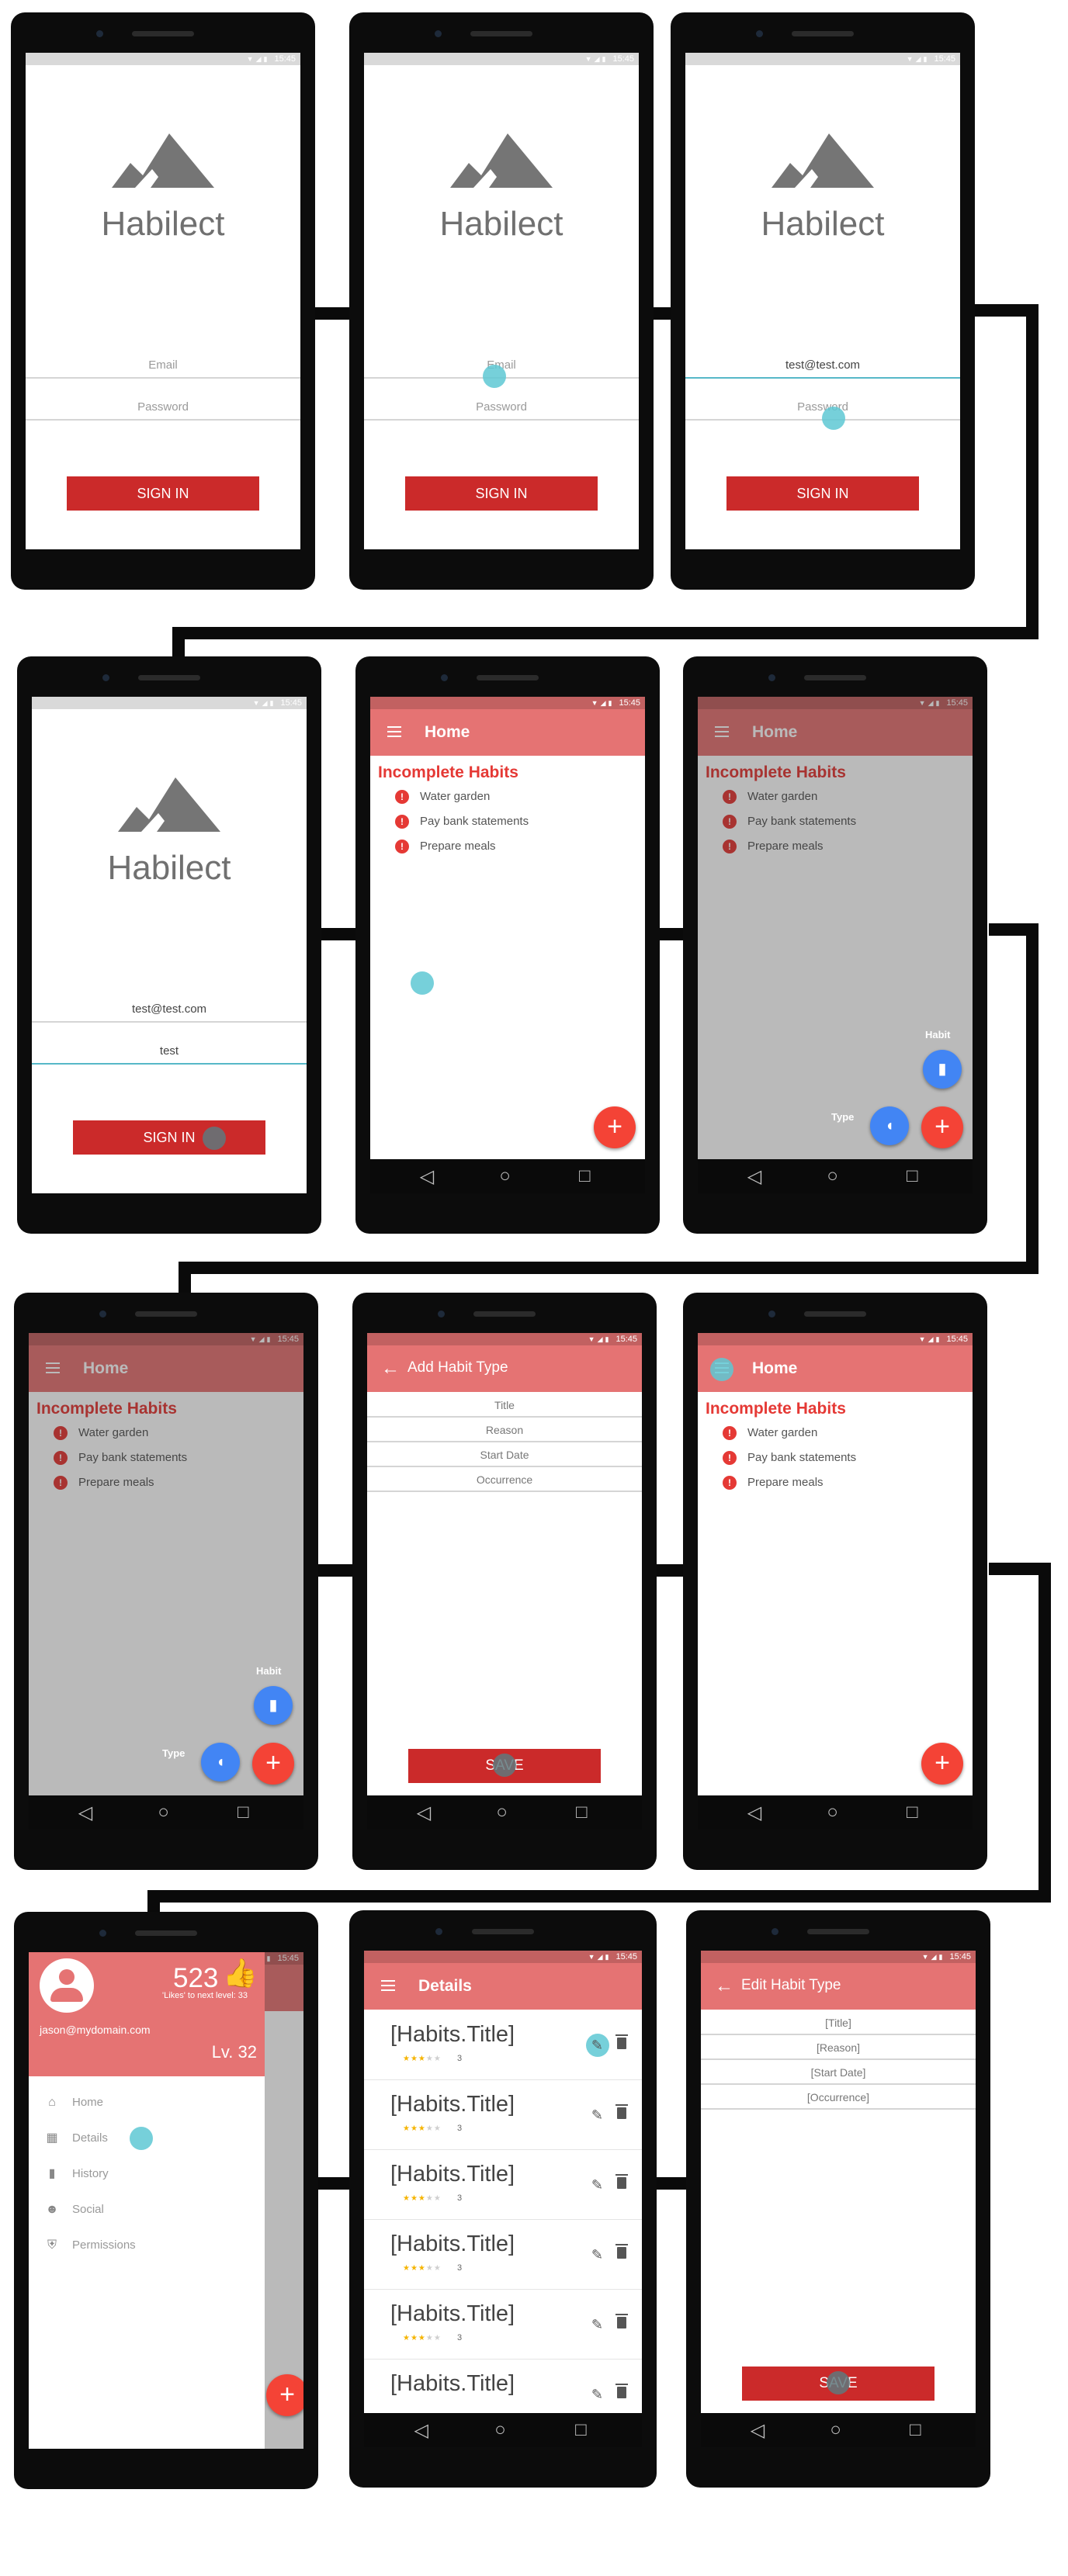  Describe the element at coordinates (453, 2174) in the screenshot. I see `habit-title: [Habits.Title]` at that location.